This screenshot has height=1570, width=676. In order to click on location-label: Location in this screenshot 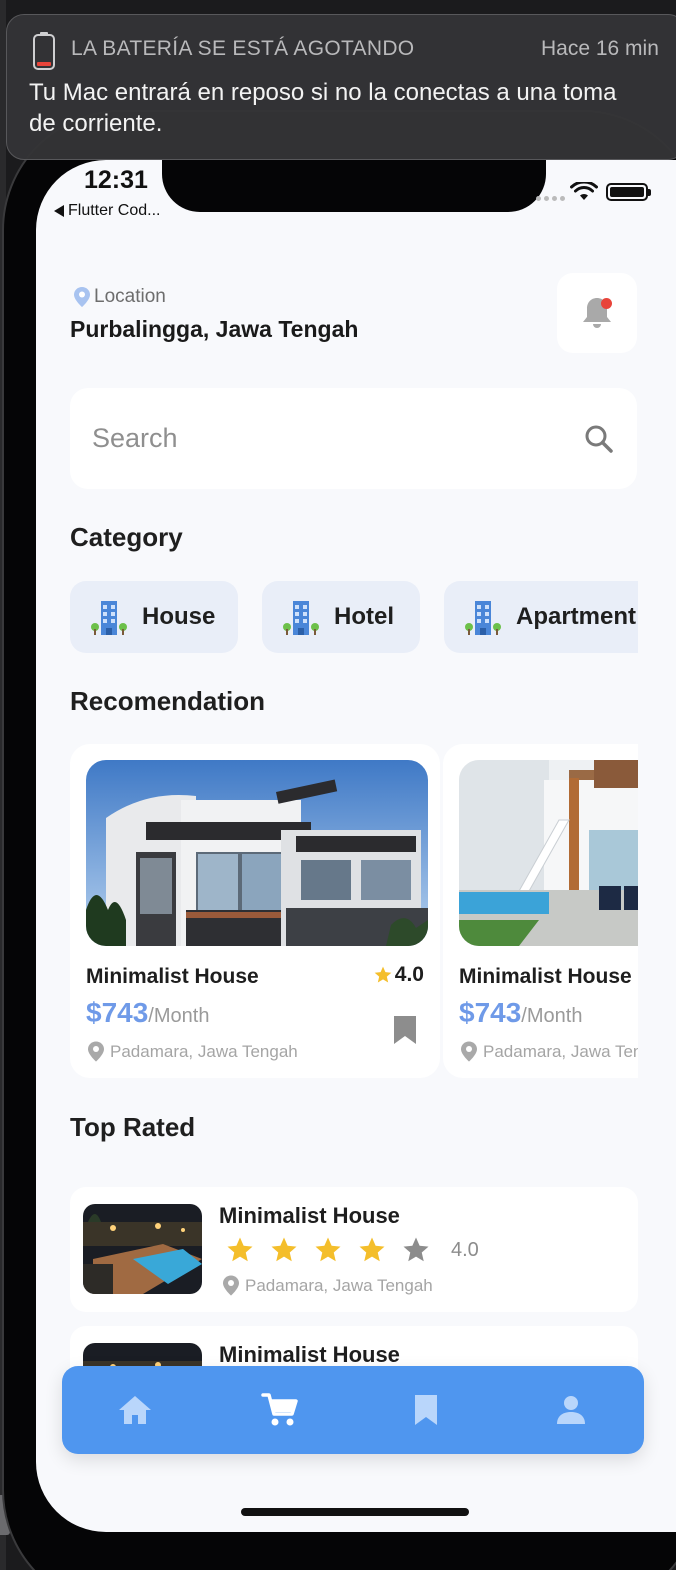, I will do `click(120, 297)`.